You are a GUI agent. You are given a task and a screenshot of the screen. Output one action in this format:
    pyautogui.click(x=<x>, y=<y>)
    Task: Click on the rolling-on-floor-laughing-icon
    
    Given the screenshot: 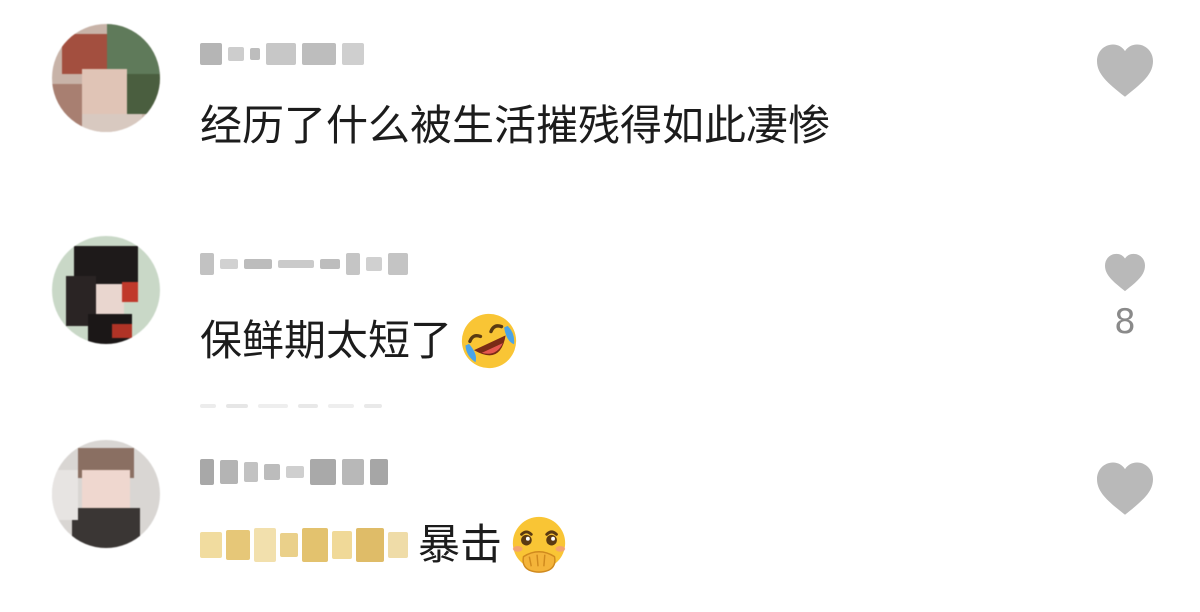 What is the action you would take?
    pyautogui.click(x=489, y=341)
    